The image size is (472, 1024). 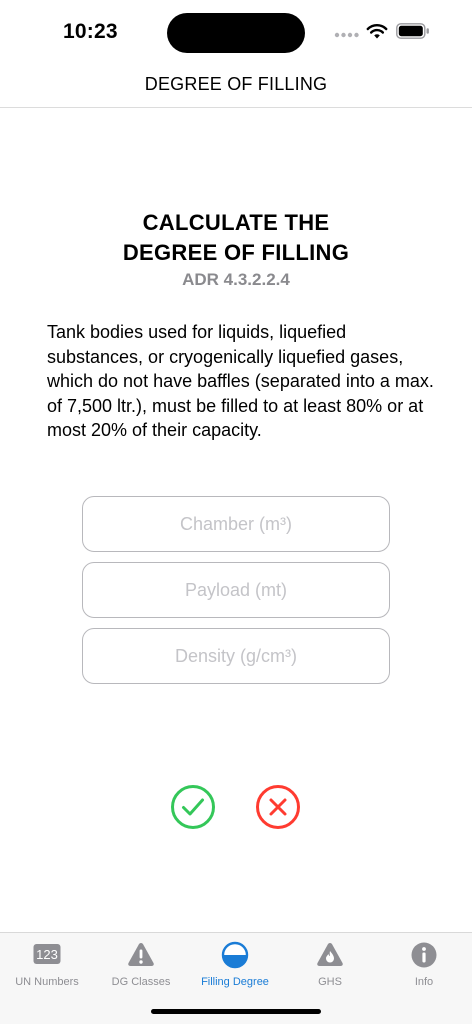 I want to click on x-circle-icon, so click(x=278, y=807).